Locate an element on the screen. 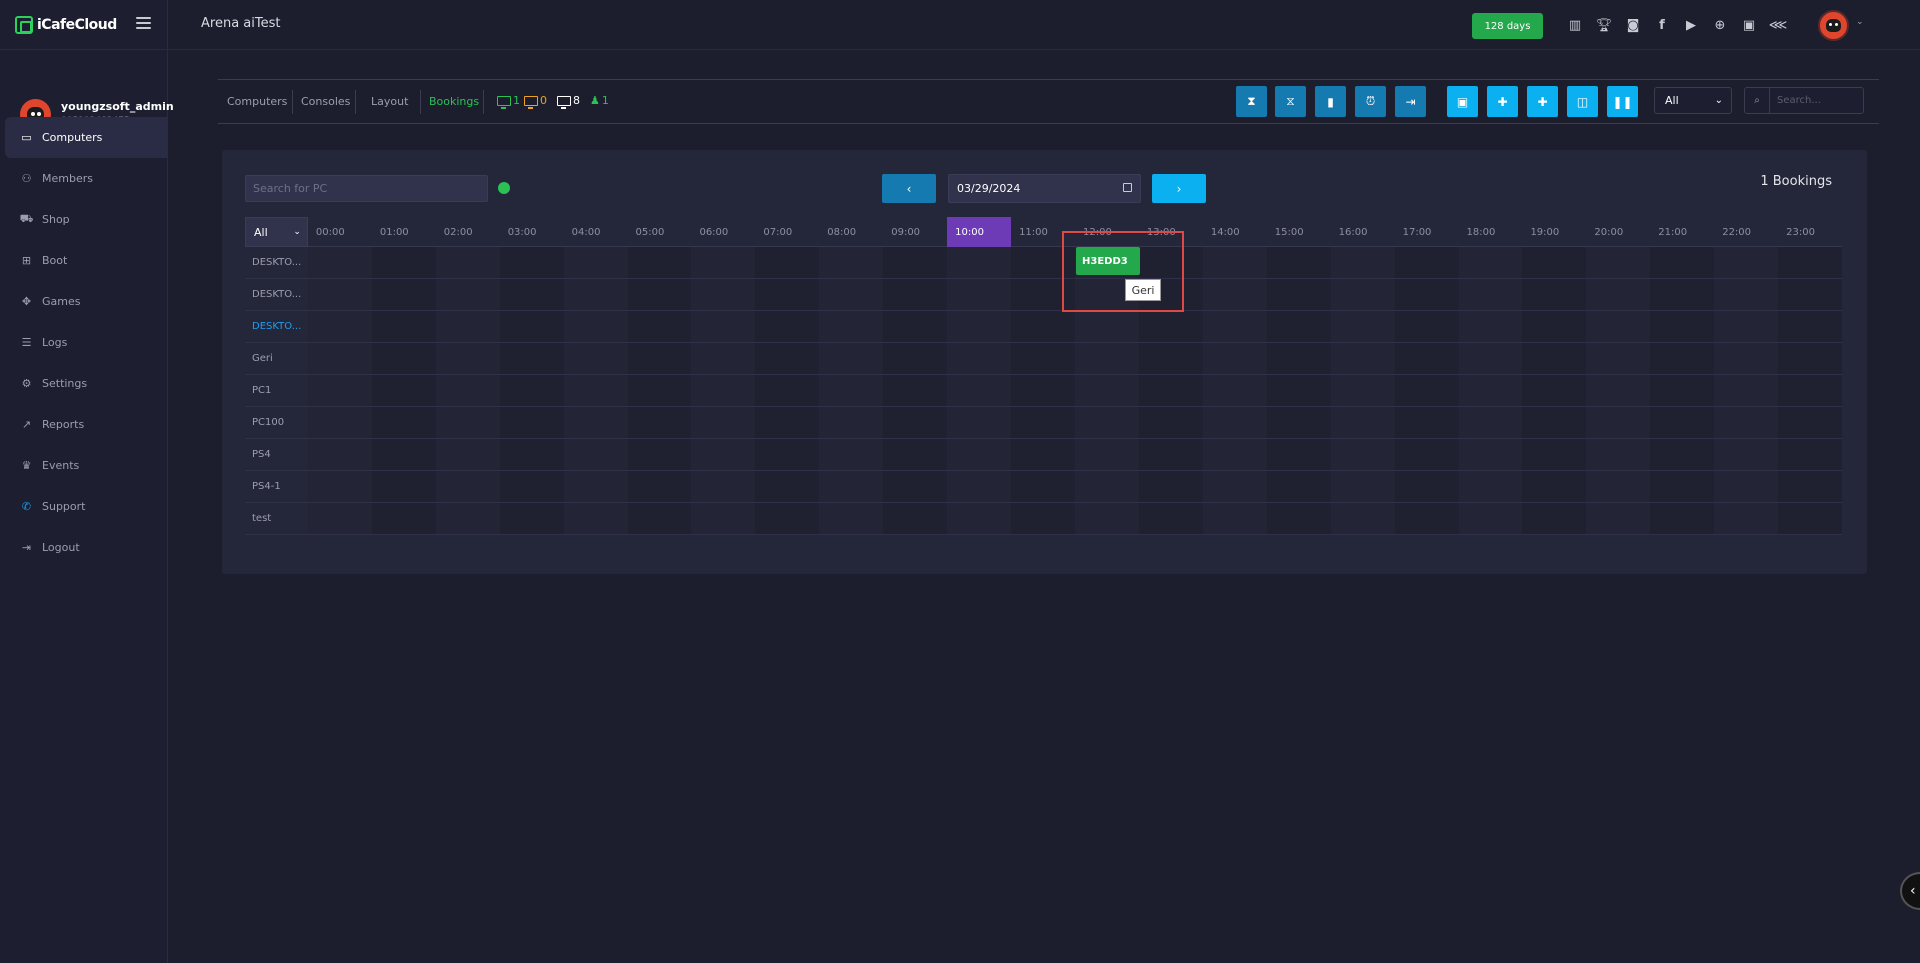 This screenshot has height=963, width=1920. add-guest-button: ✚ is located at coordinates (1542, 101).